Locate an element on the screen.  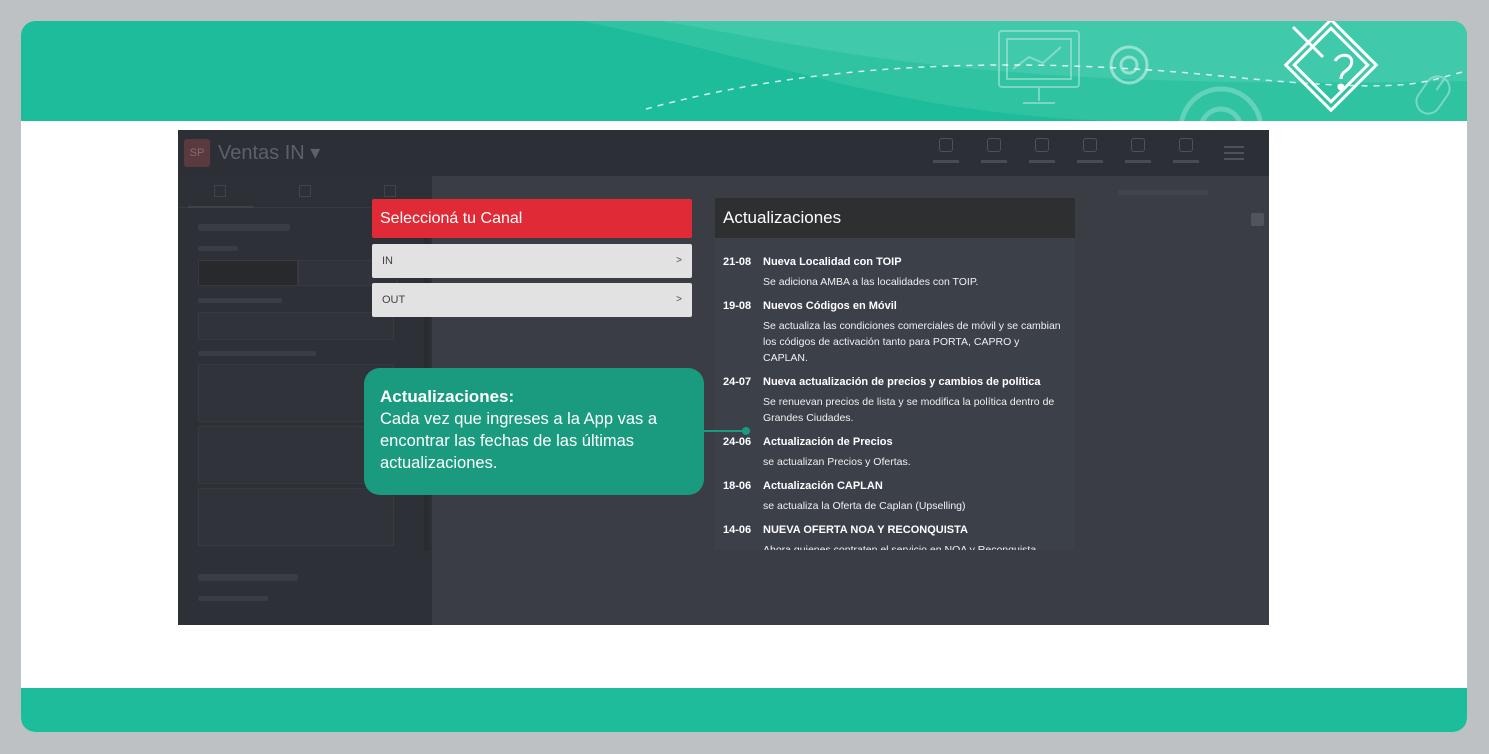
canal-option-label: IN is located at coordinates (387, 261).